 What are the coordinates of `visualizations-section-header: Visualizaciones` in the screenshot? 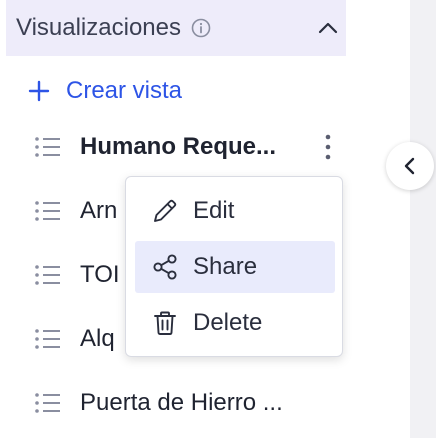 It's located at (176, 28).